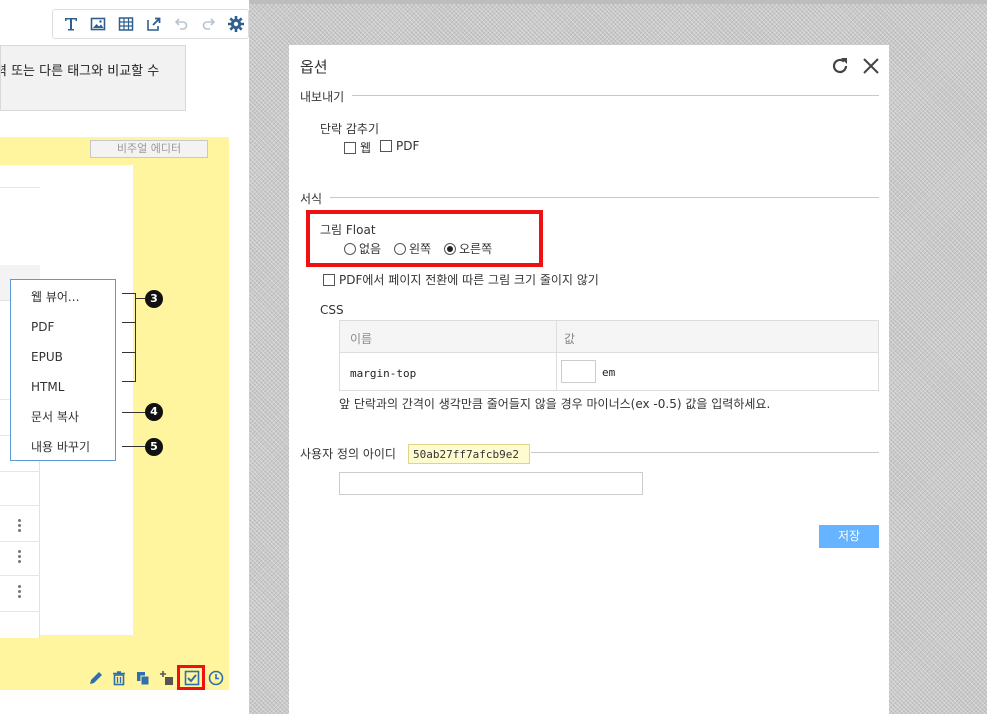 The width and height of the screenshot is (987, 714). What do you see at coordinates (366, 148) in the screenshot?
I see `hide-web-label: 웹` at bounding box center [366, 148].